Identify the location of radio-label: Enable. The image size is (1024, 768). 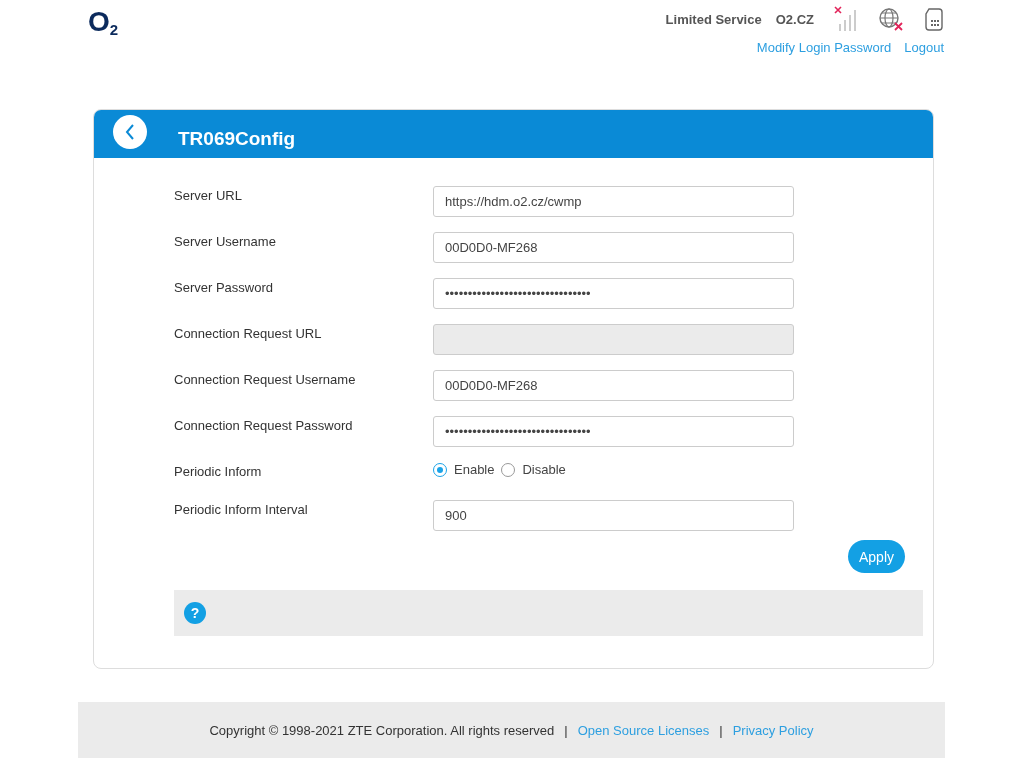
(474, 469).